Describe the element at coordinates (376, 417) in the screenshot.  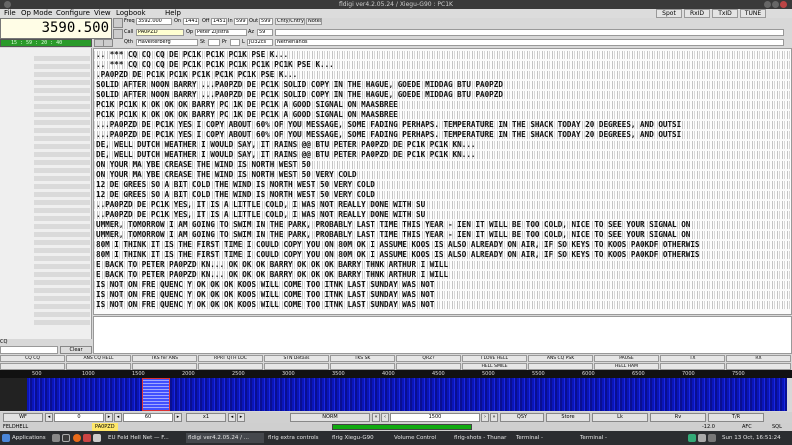
I see `freq-fast-down-icon: «` at that location.